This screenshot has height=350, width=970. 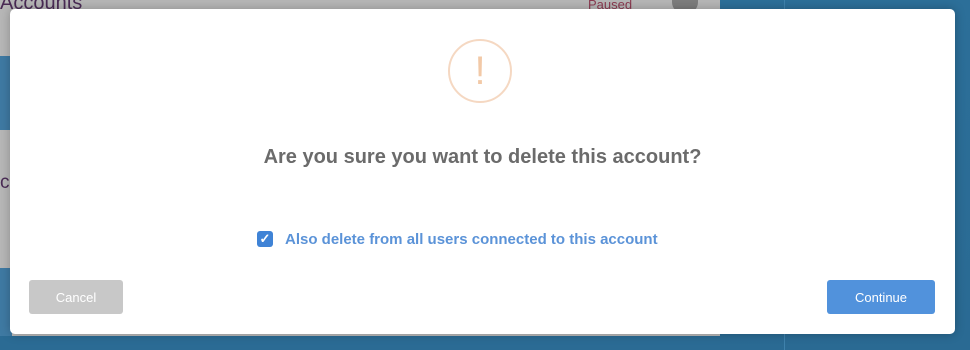 I want to click on background-row-text: c, so click(x=5, y=182).